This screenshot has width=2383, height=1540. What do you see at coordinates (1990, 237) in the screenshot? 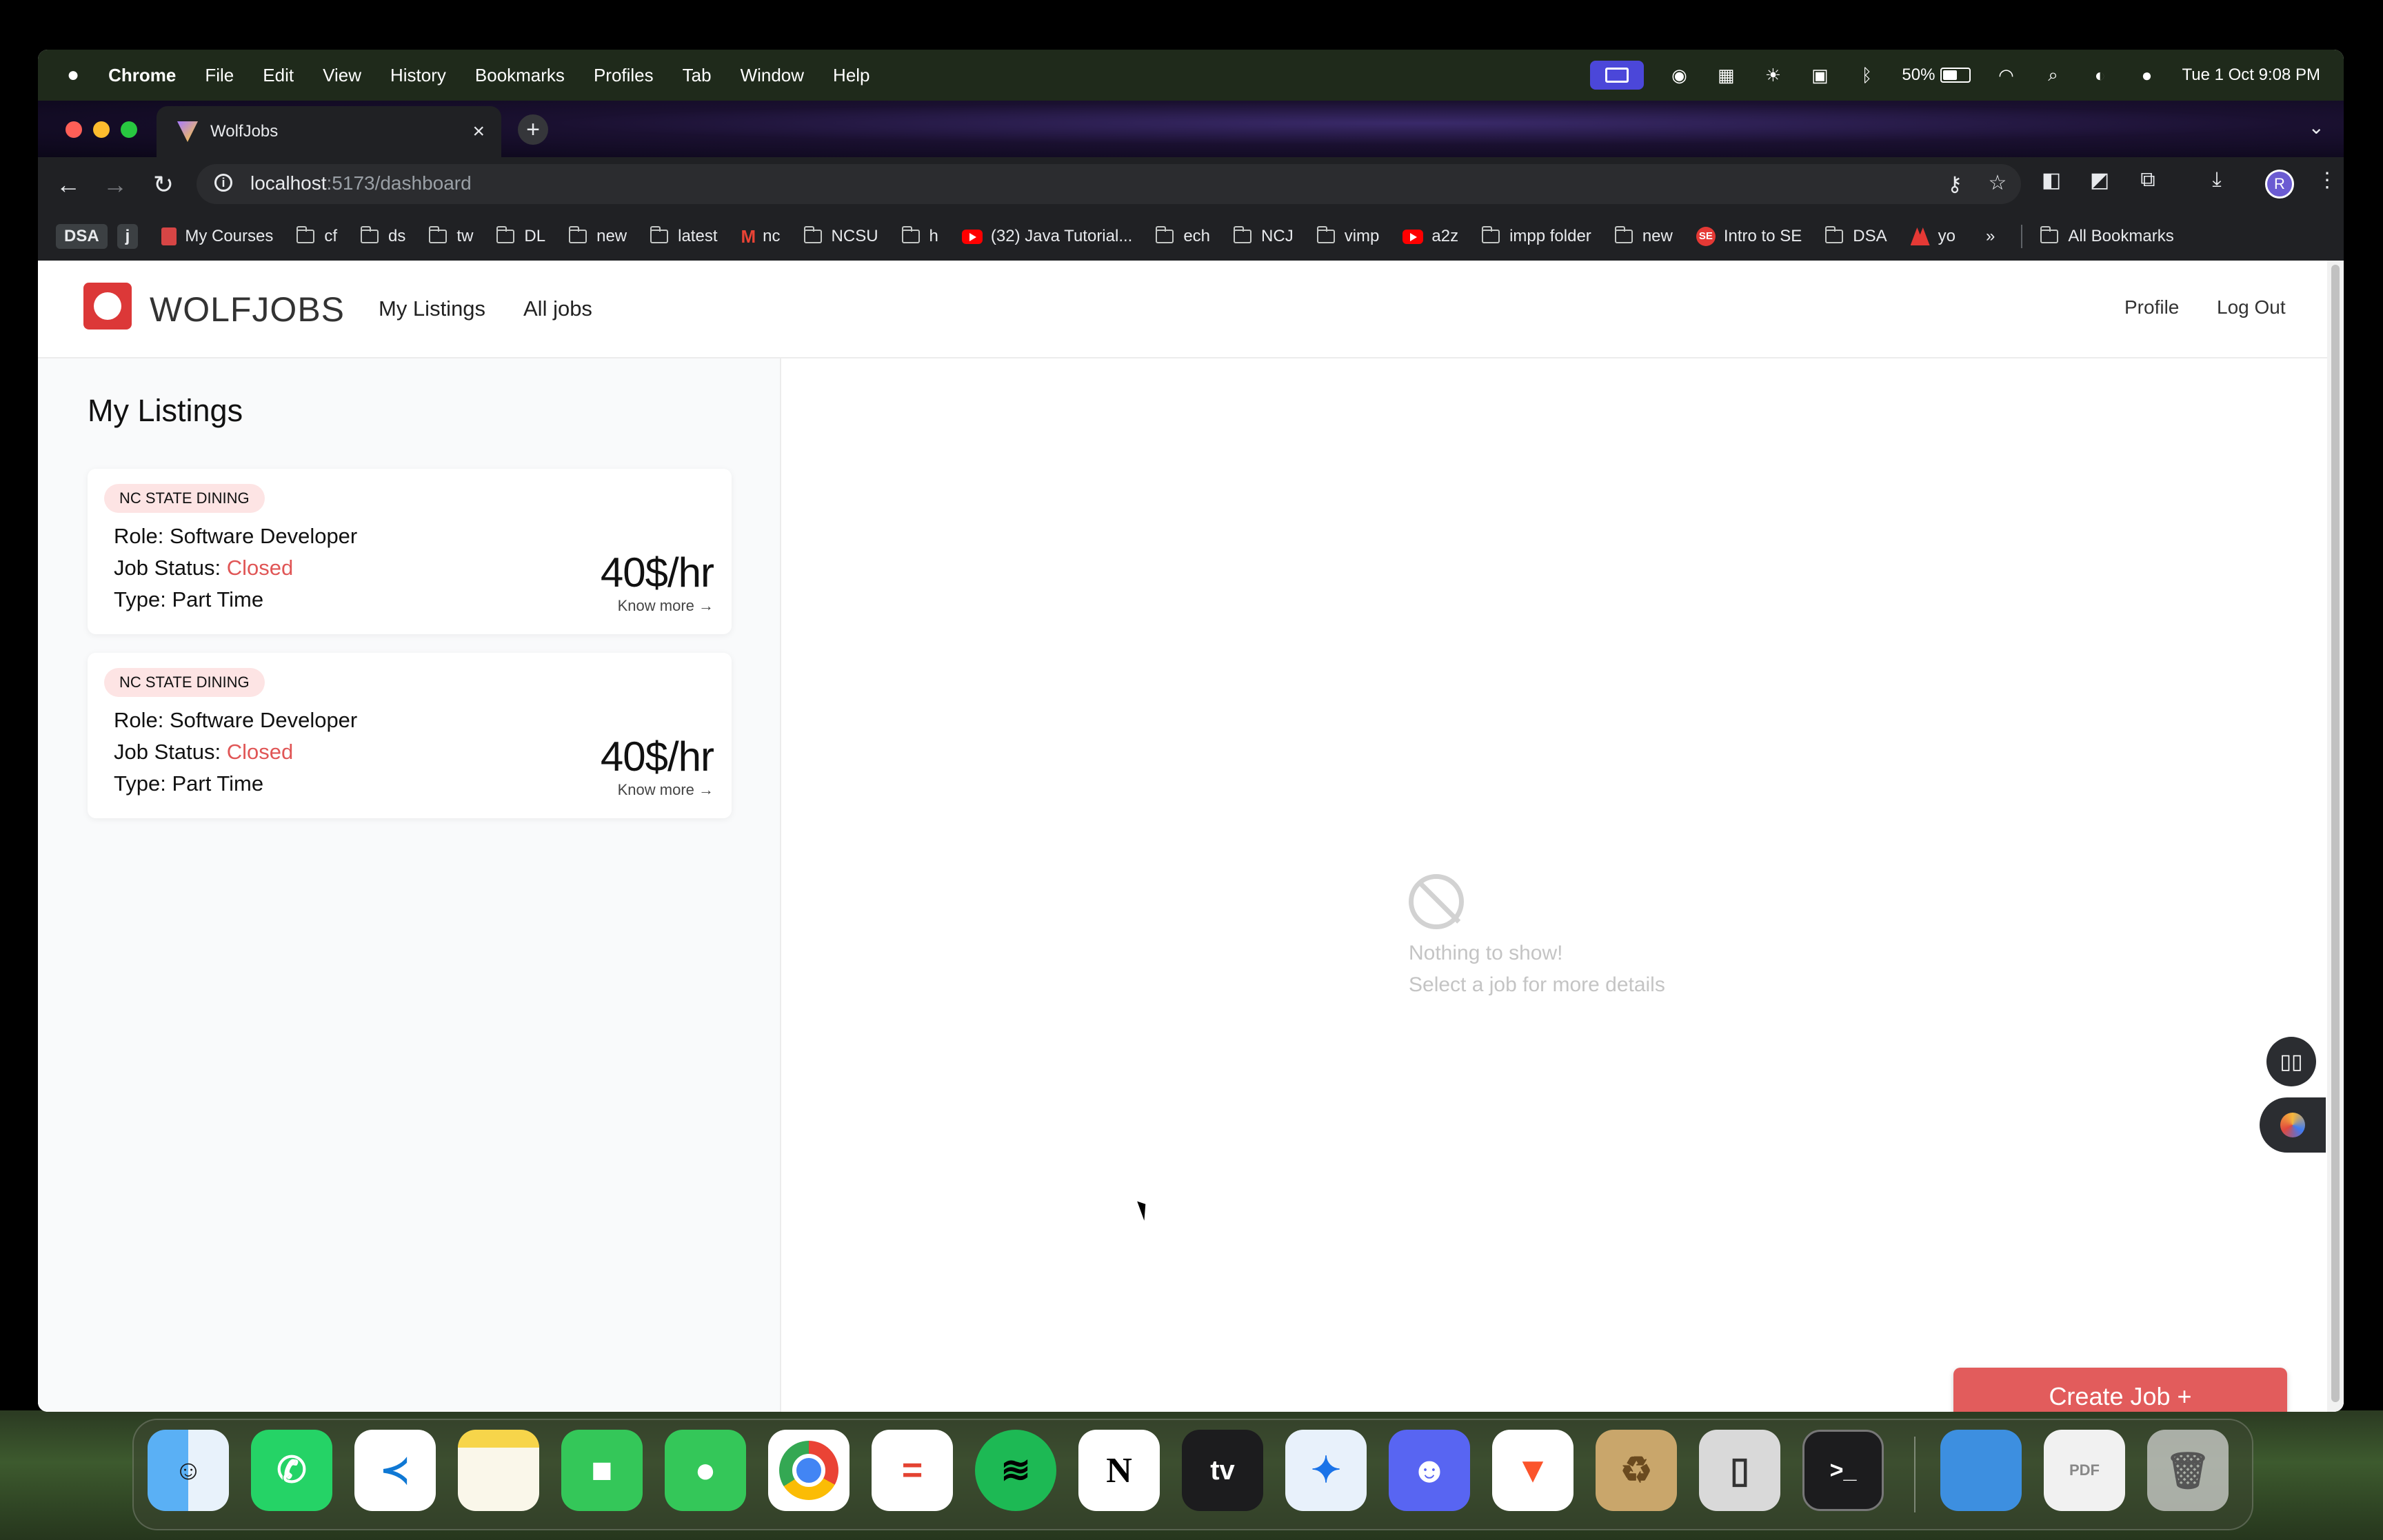
I see `more-bookmarks-icon: »` at bounding box center [1990, 237].